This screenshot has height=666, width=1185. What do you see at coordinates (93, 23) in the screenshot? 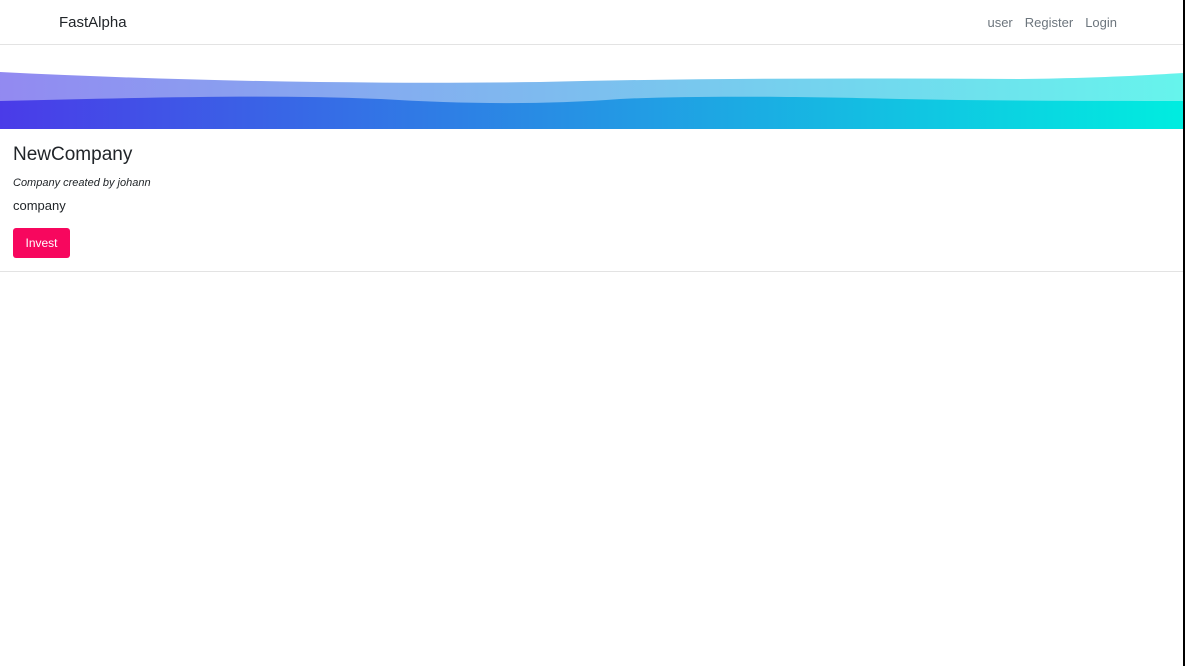
I see `brand-link: FastAlpha` at bounding box center [93, 23].